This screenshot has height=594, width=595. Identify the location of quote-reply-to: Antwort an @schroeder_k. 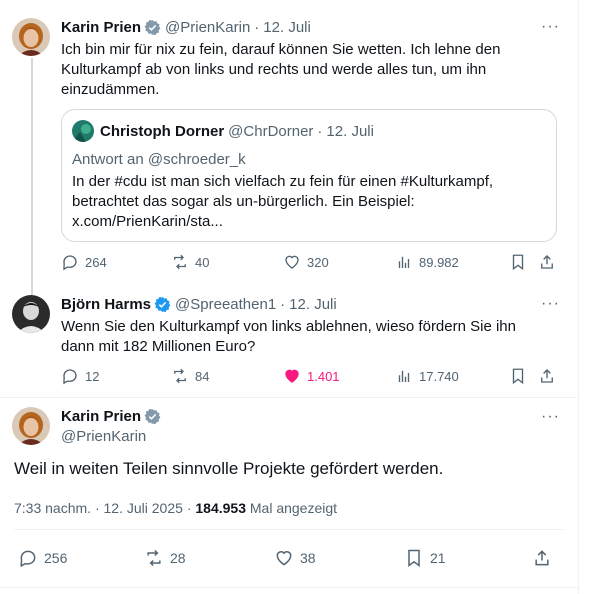
(159, 159).